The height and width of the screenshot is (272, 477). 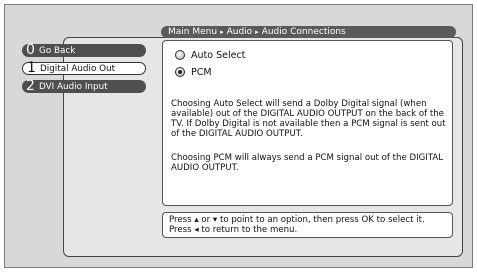 What do you see at coordinates (201, 72) in the screenshot?
I see `option-label: PCM` at bounding box center [201, 72].